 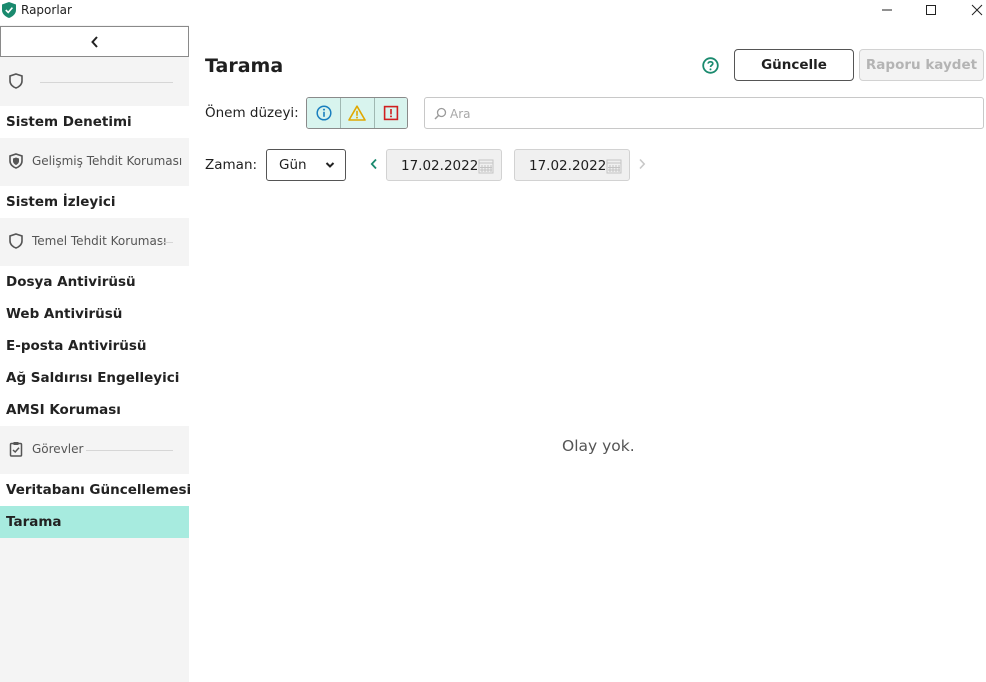 I want to click on chevron-down-icon, so click(x=330, y=165).